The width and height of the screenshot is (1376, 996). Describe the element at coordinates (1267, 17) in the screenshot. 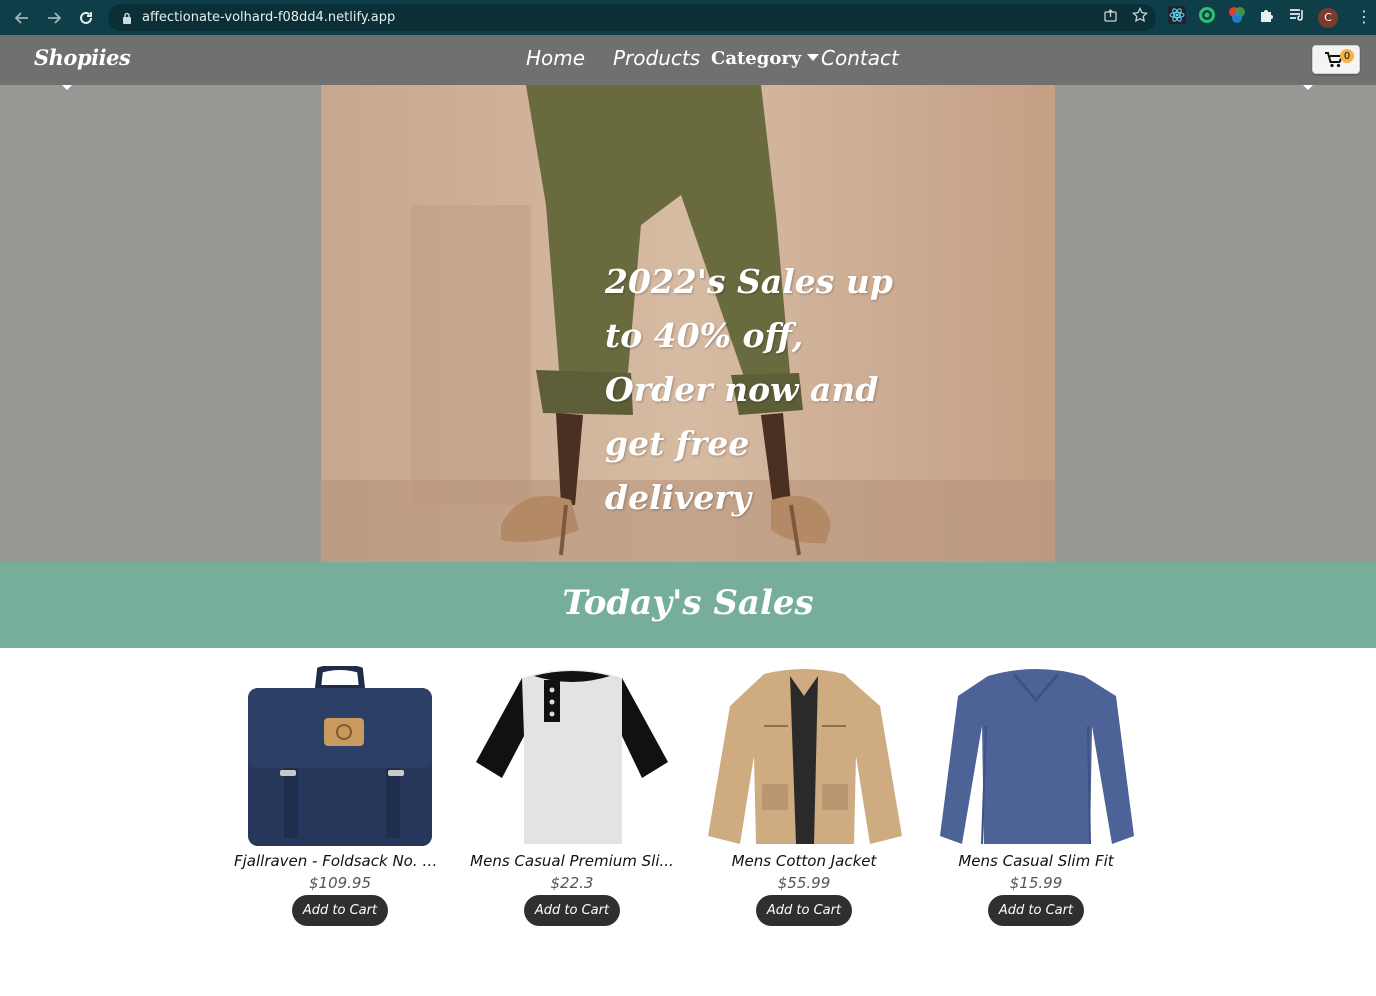

I see `puzzle-icon` at that location.